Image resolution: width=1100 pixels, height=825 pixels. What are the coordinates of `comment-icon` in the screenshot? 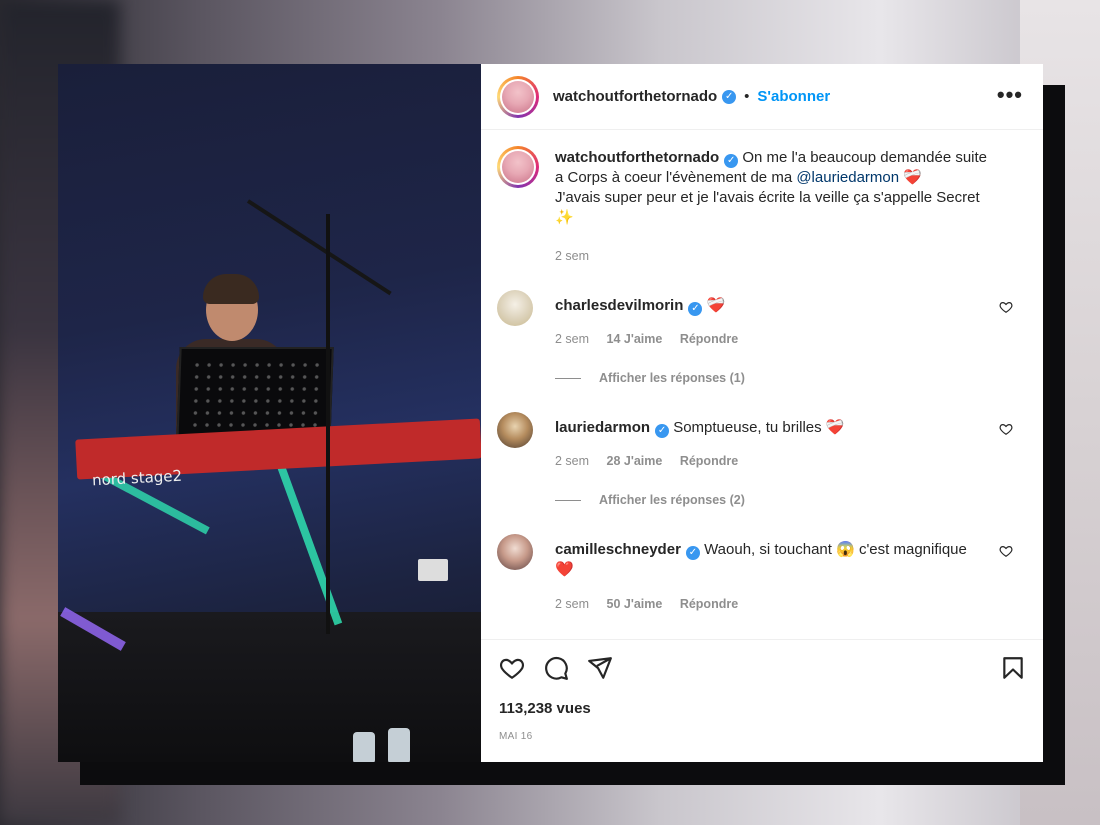 It's located at (556, 668).